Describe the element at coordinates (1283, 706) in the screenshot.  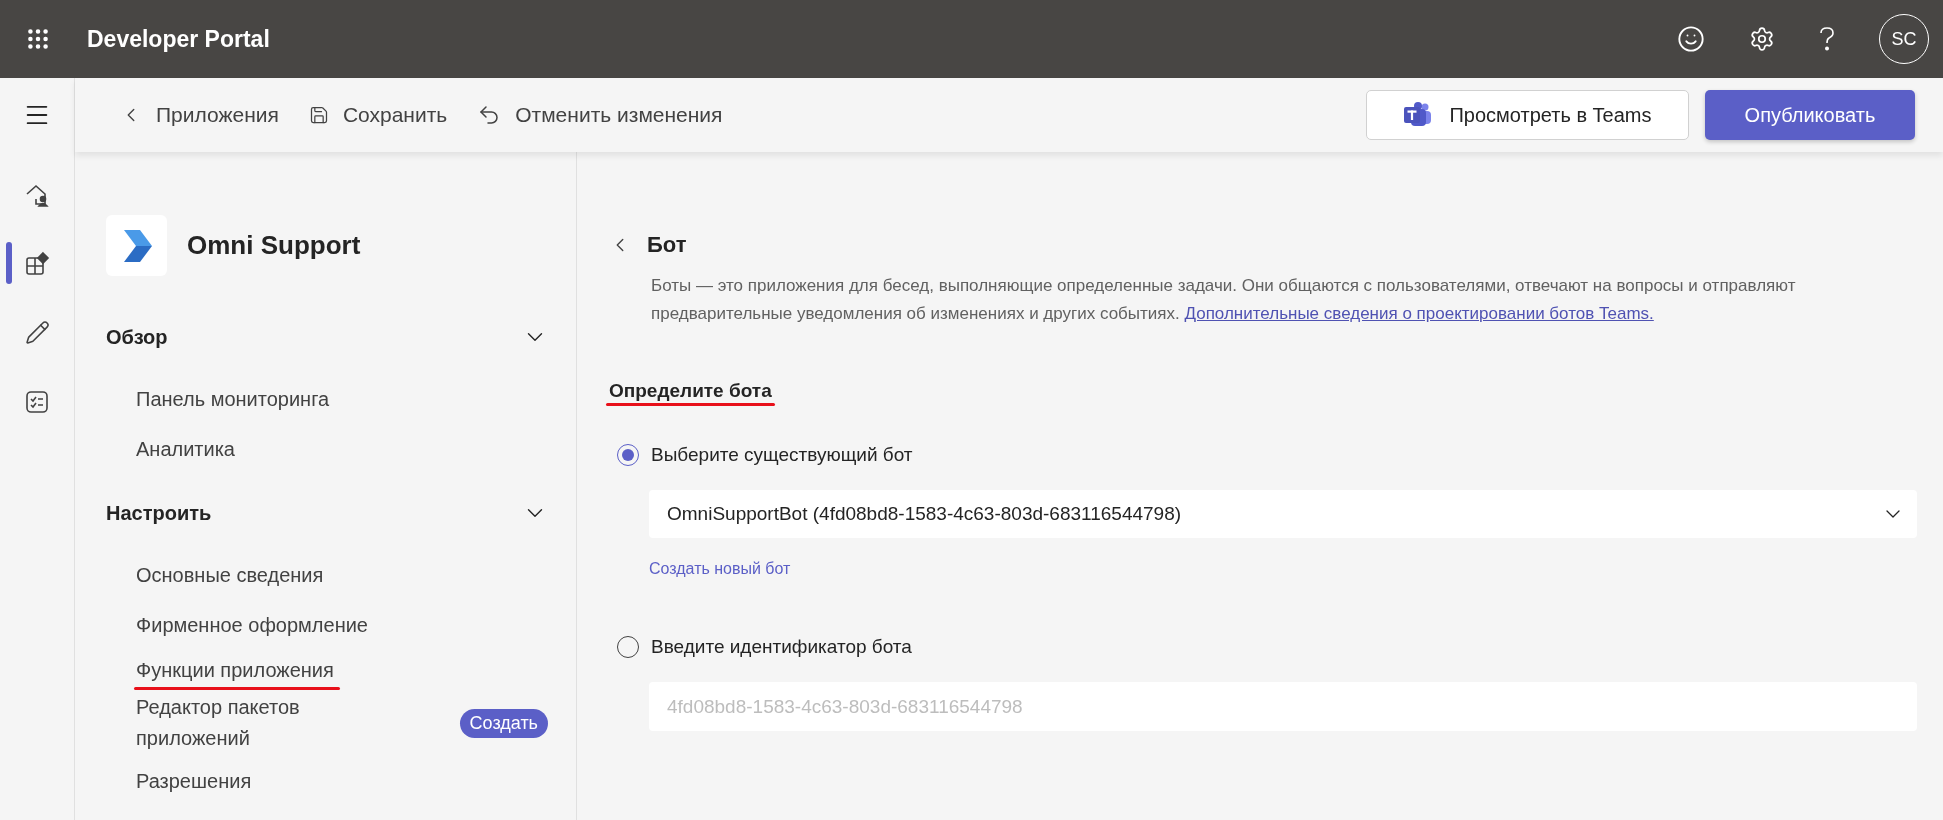
I see `bot-id-field: 4fd08bd8-1583-4c63-803d-683116544798` at that location.